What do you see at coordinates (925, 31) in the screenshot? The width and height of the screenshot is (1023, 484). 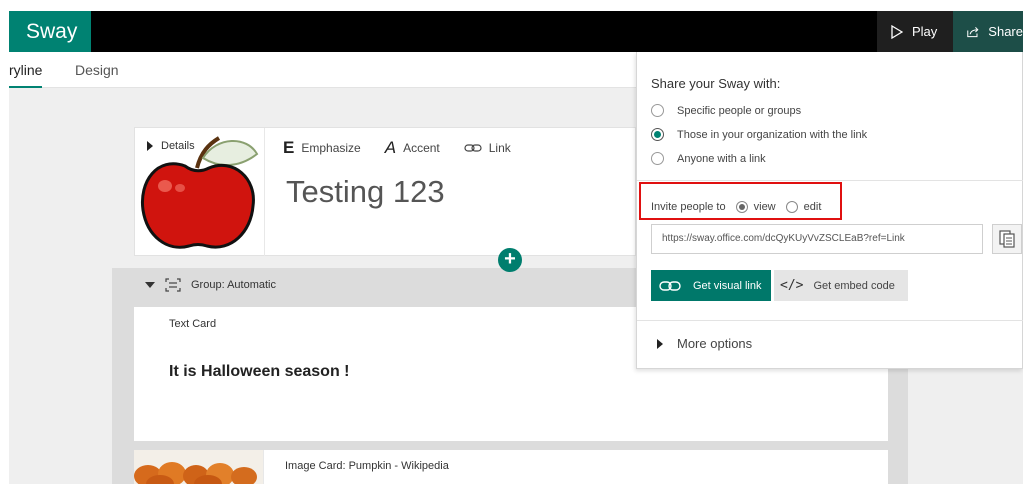 I see `play-label: Play` at bounding box center [925, 31].